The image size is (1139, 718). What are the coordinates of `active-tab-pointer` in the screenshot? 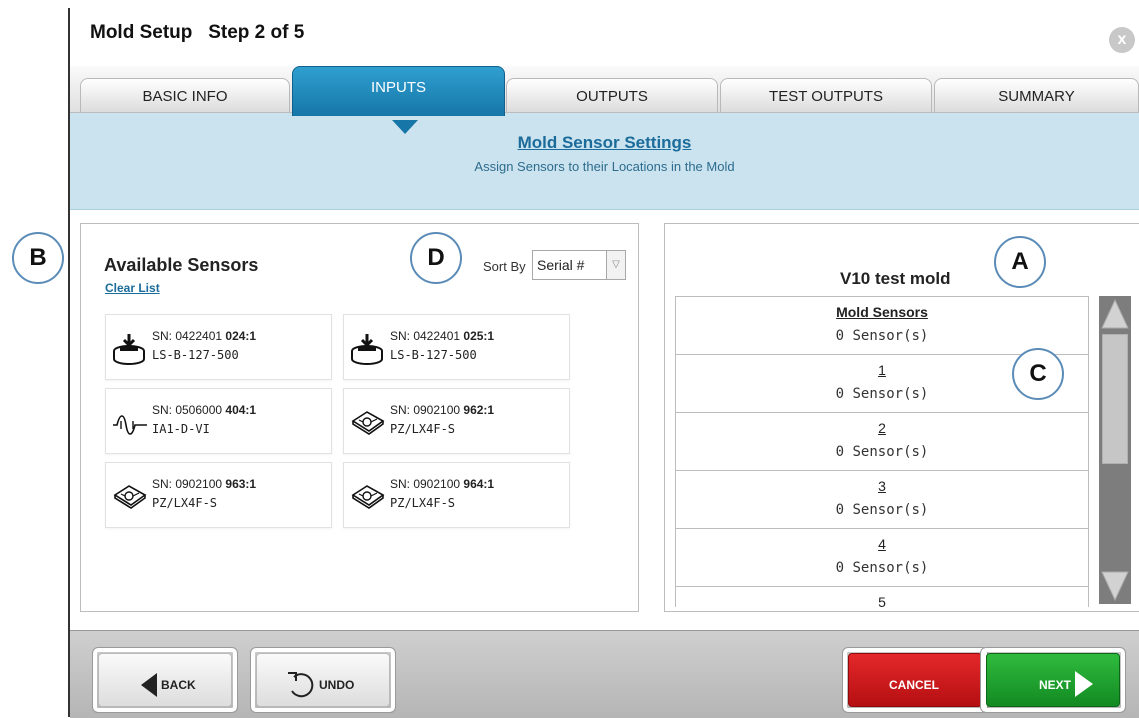 It's located at (405, 127).